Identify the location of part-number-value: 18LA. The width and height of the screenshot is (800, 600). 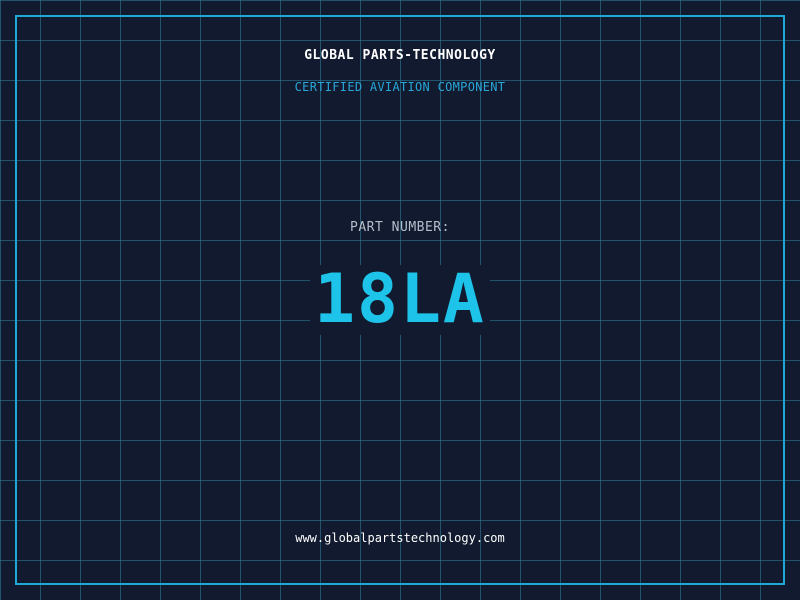
(400, 300).